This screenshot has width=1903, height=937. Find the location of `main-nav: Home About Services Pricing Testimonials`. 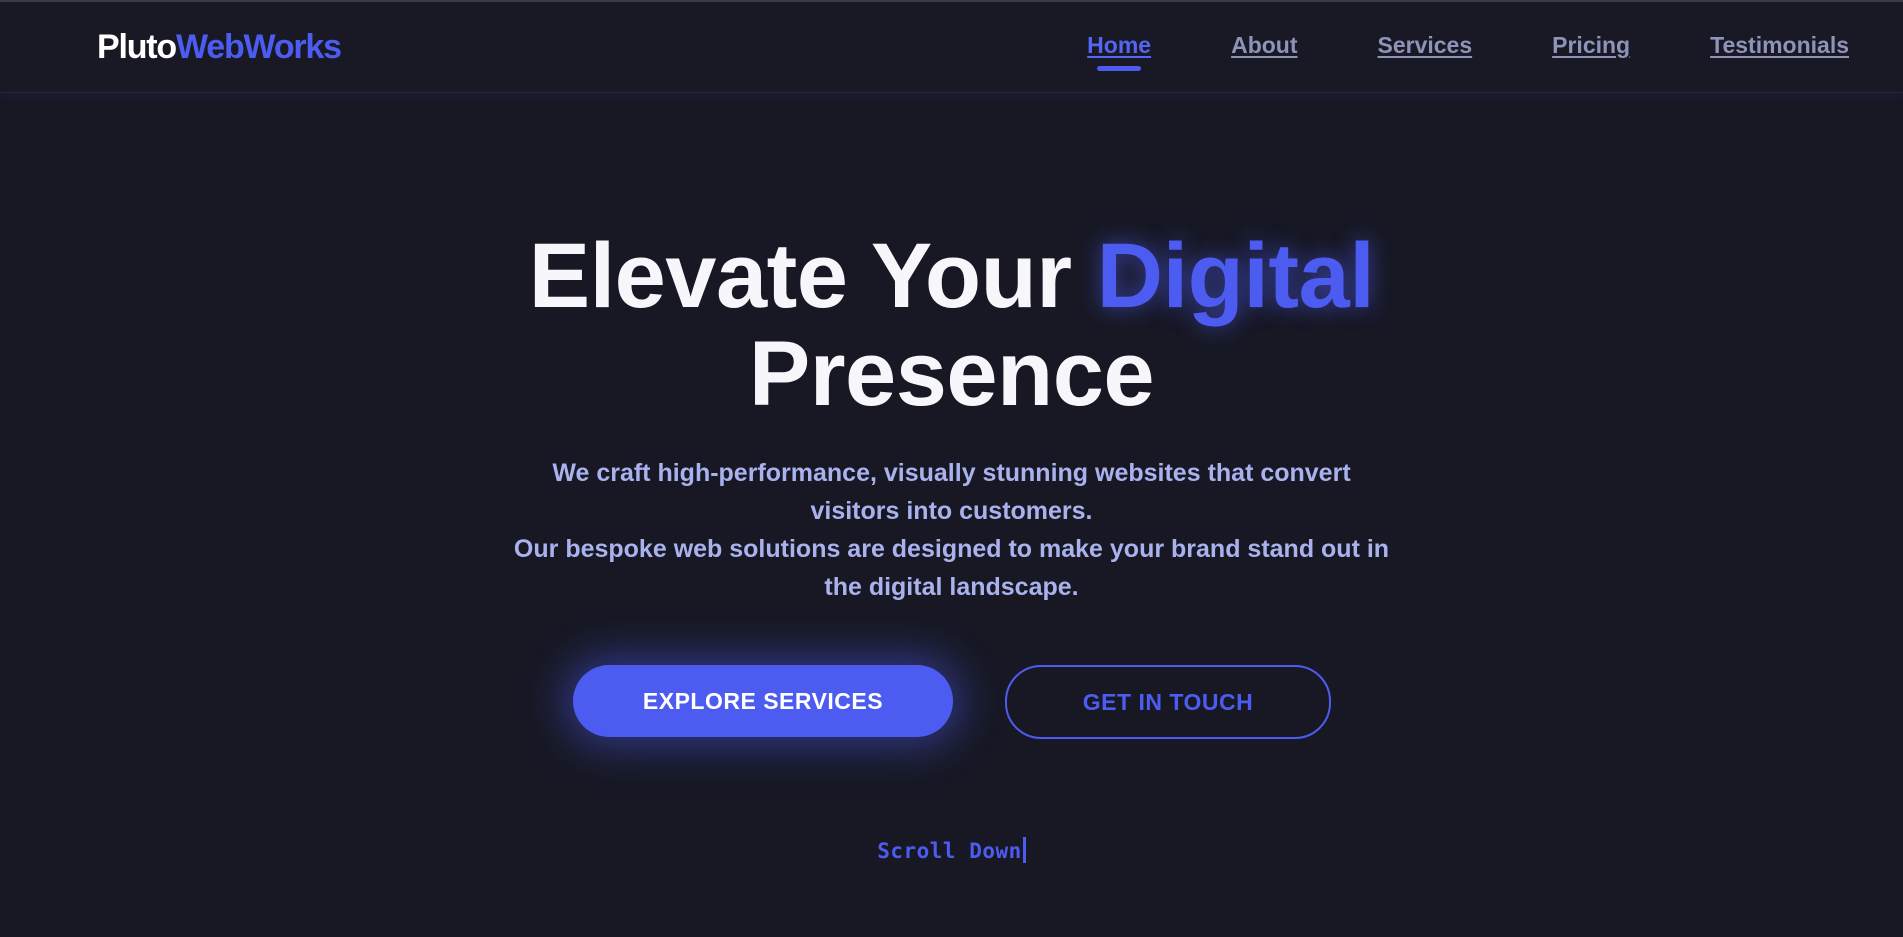

main-nav: Home About Services Pricing Testimonials is located at coordinates (1428, 51).